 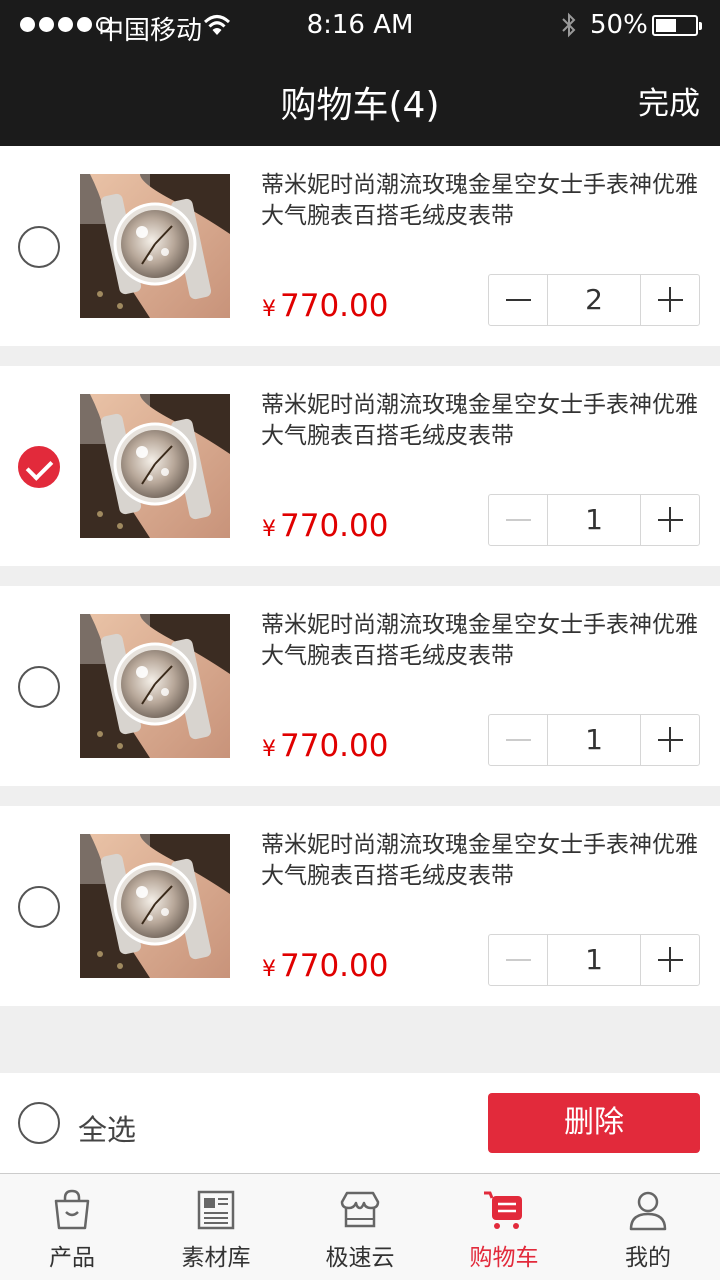 What do you see at coordinates (360, 26) in the screenshot?
I see `status-bar: 中国移动 8:16 AM 50%` at bounding box center [360, 26].